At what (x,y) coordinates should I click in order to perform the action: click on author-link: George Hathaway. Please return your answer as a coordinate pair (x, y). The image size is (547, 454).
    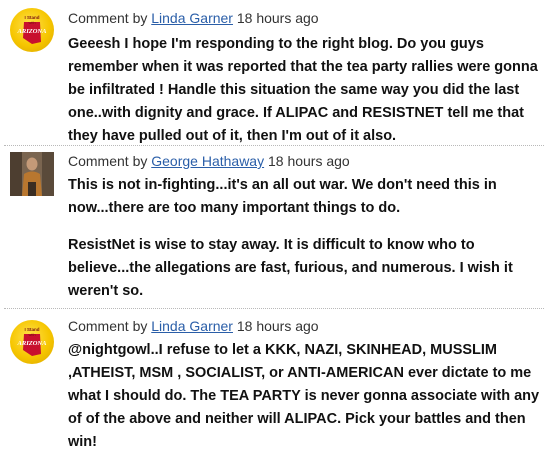
    Looking at the image, I should click on (207, 161).